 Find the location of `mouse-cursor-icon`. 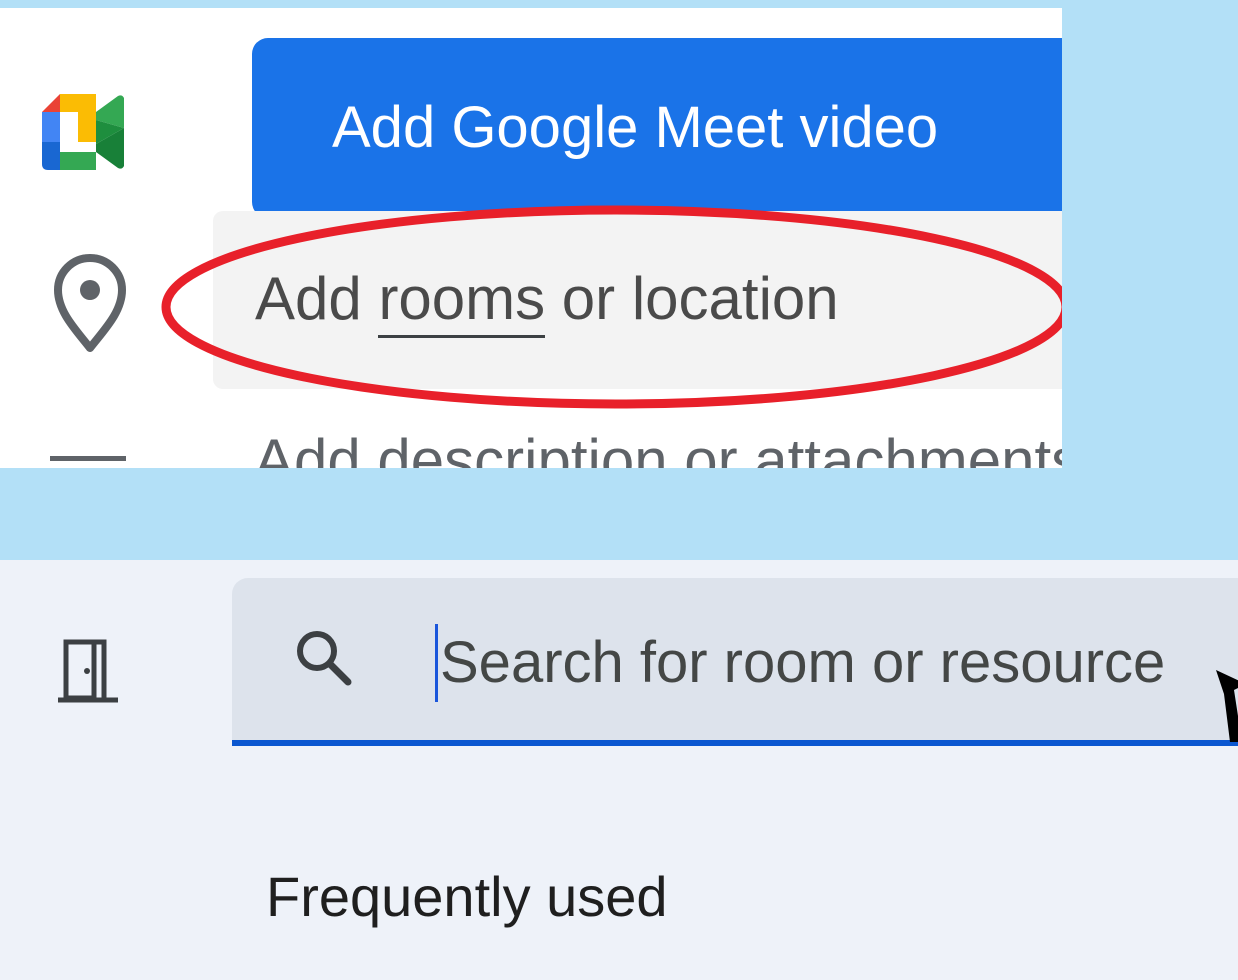

mouse-cursor-icon is located at coordinates (1227, 706).